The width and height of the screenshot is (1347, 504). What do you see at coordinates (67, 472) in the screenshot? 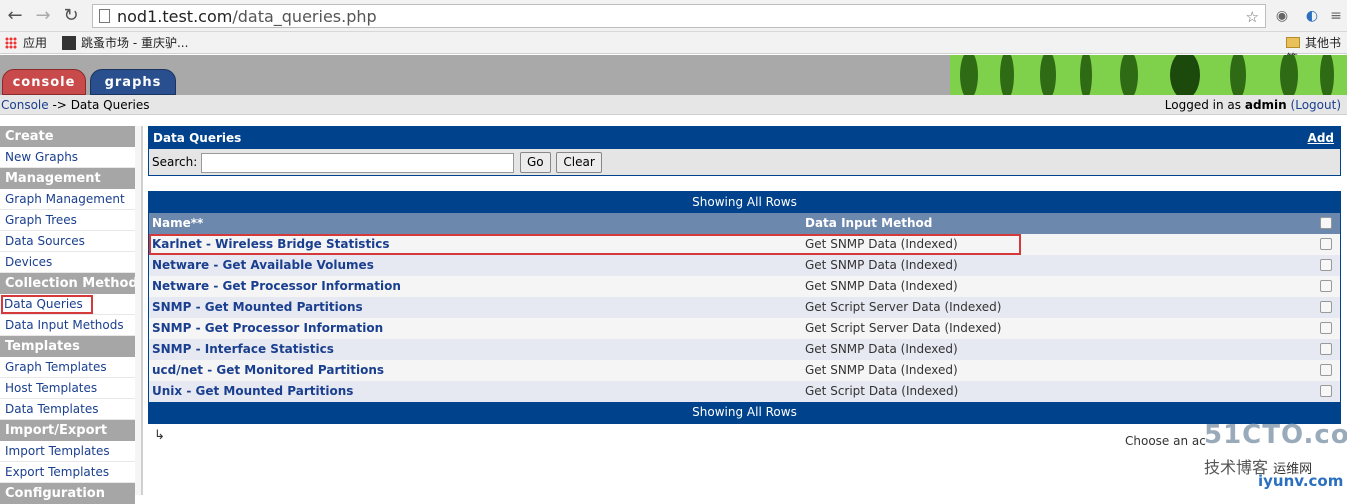
I see `sidebar-item-export-templates: Export Templates` at bounding box center [67, 472].